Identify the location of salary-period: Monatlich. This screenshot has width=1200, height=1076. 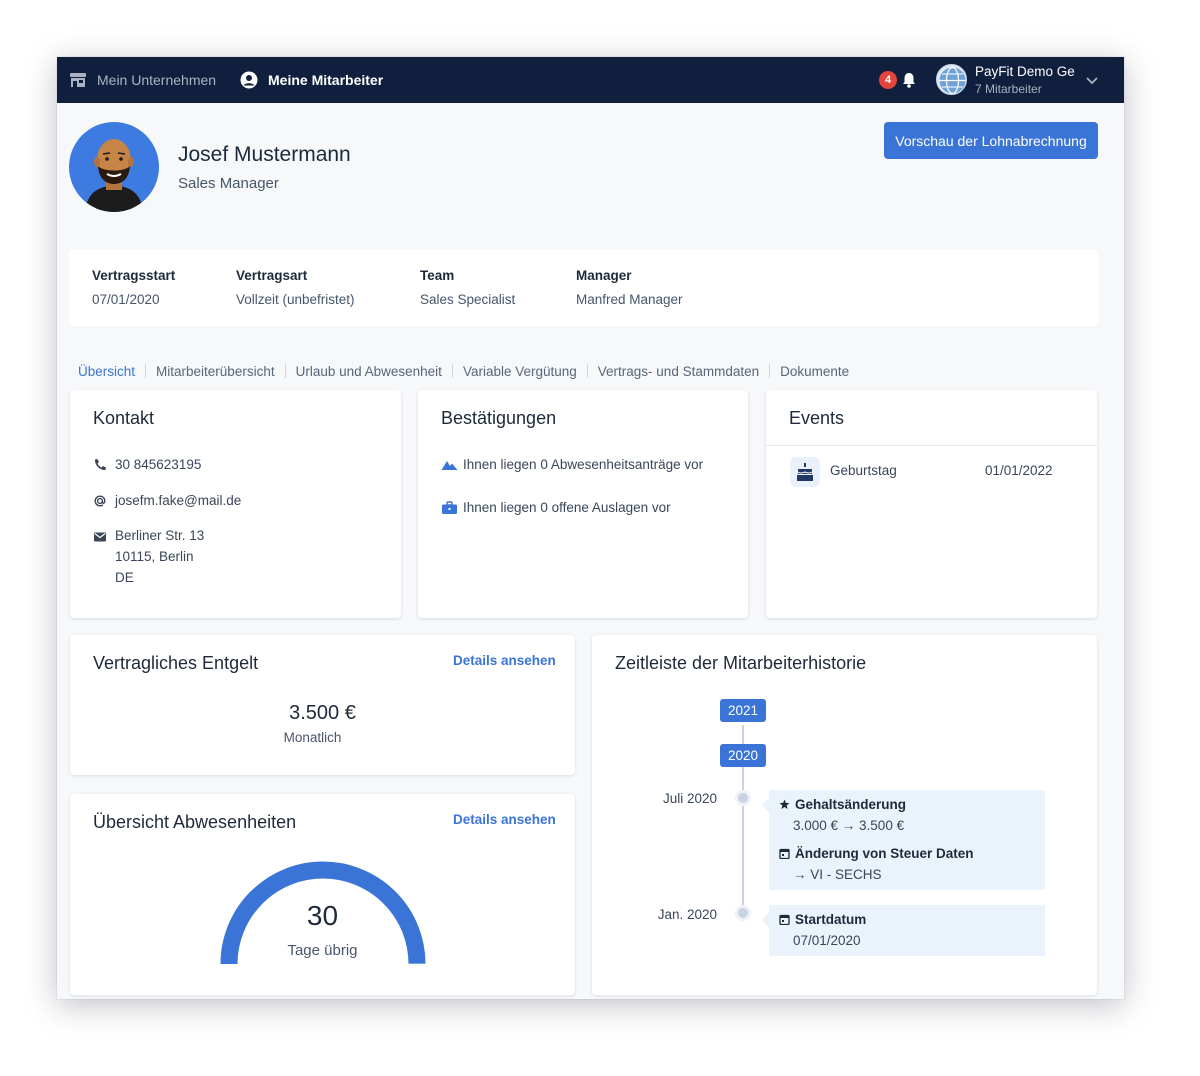
(312, 737).